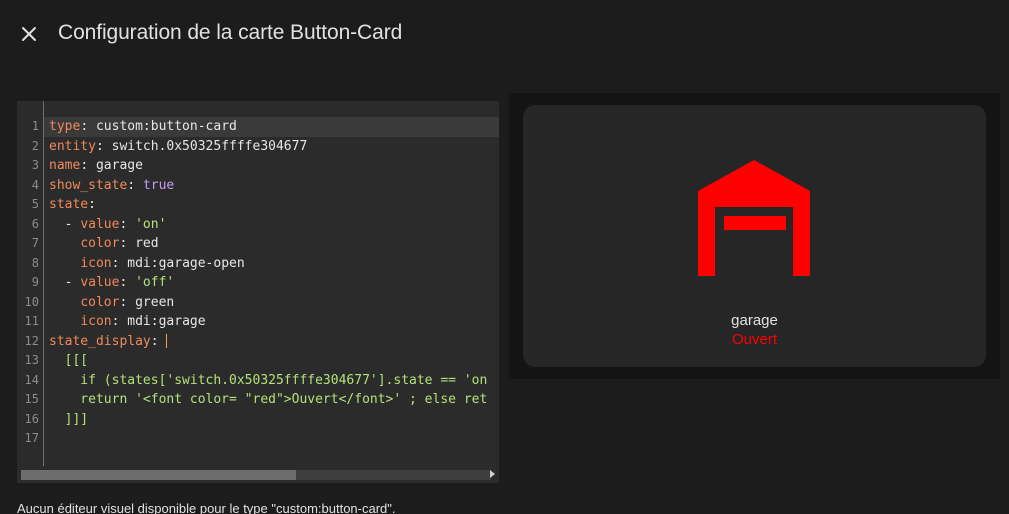  Describe the element at coordinates (139, 243) in the screenshot. I see `code-token: : red` at that location.